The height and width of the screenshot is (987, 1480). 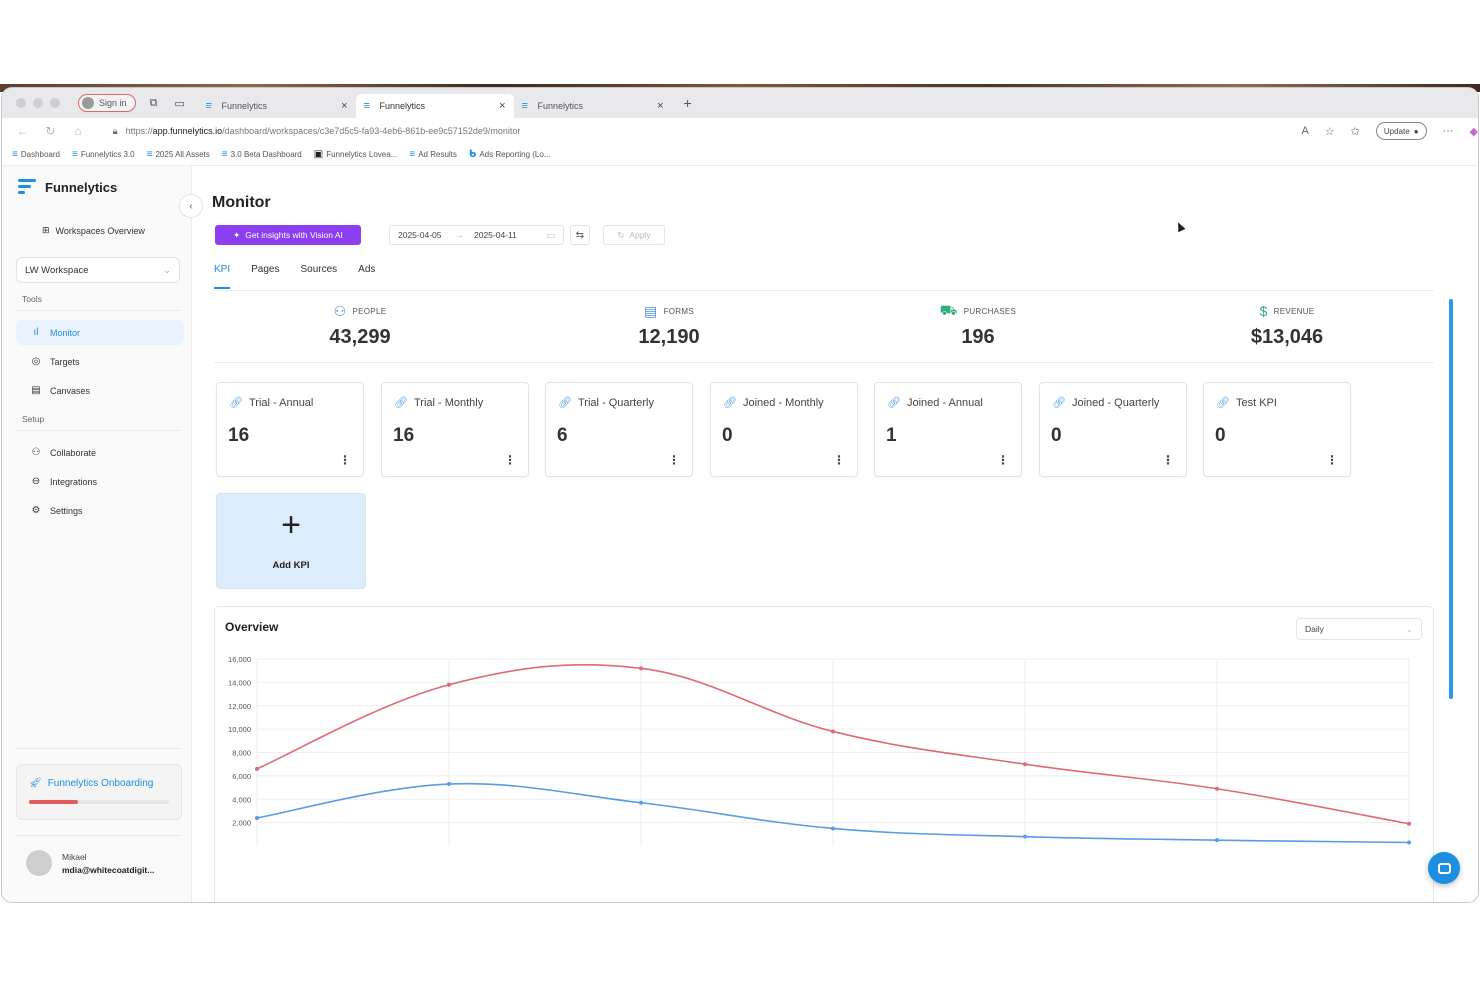 I want to click on read-aloud-icon: A, so click(x=1304, y=131).